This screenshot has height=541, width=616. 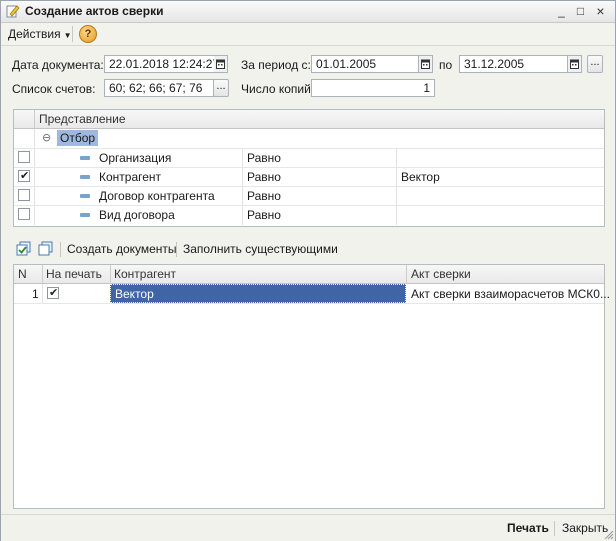 I want to click on filter-row-contract: Договор контрагента Равно, so click(x=309, y=196).